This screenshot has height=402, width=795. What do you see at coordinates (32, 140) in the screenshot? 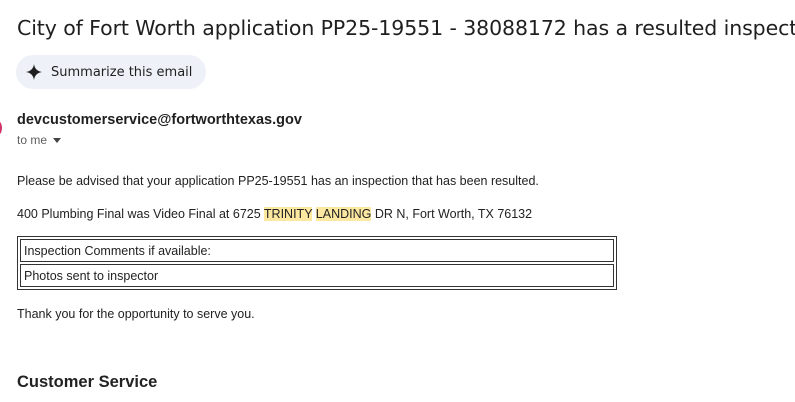
I see `recipient-label: to me` at bounding box center [32, 140].